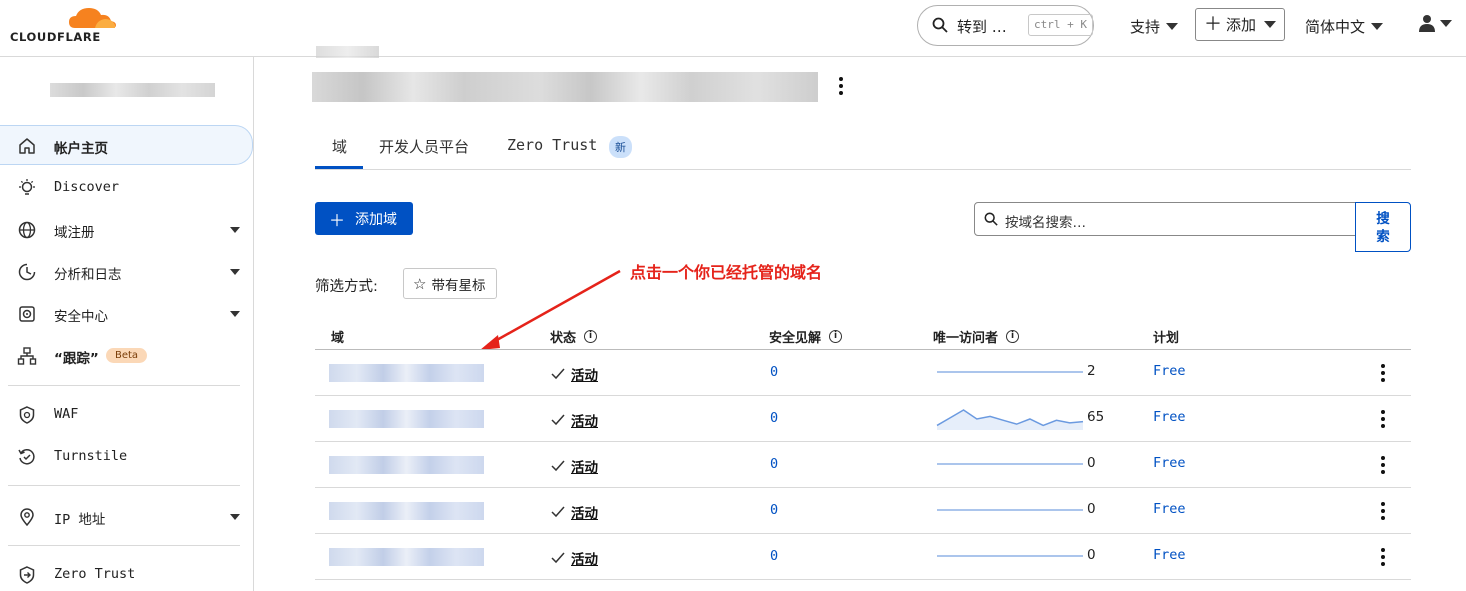  I want to click on sidebar-item-trace: “跟踪” Beta, so click(126, 356).